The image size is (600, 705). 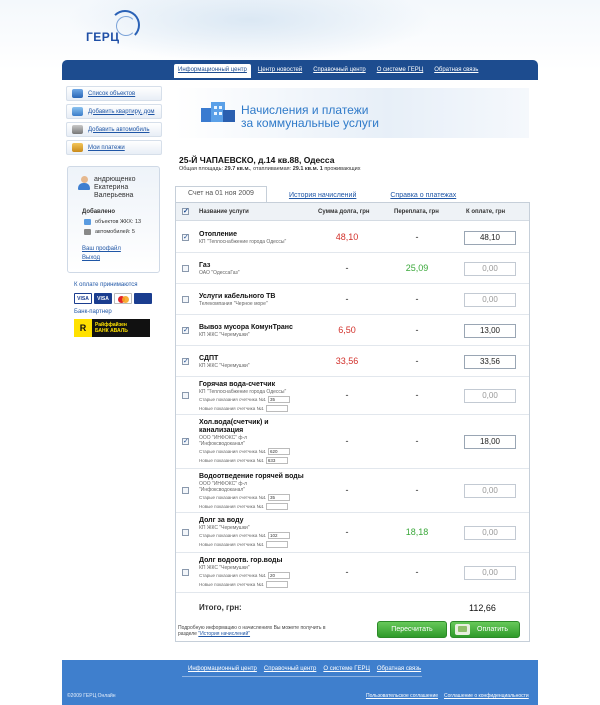 I want to click on to-pay-input: 13,00, so click(x=490, y=331).